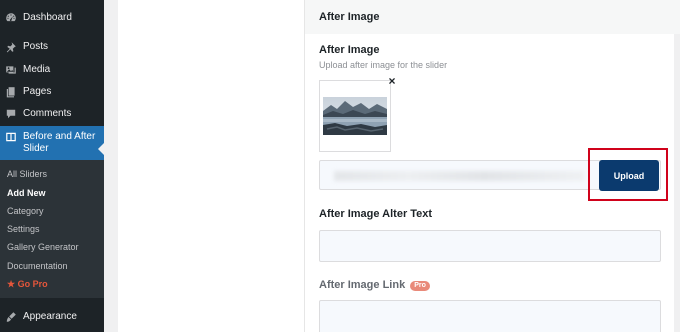 The height and width of the screenshot is (332, 680). I want to click on section-title: After Image, so click(349, 17).